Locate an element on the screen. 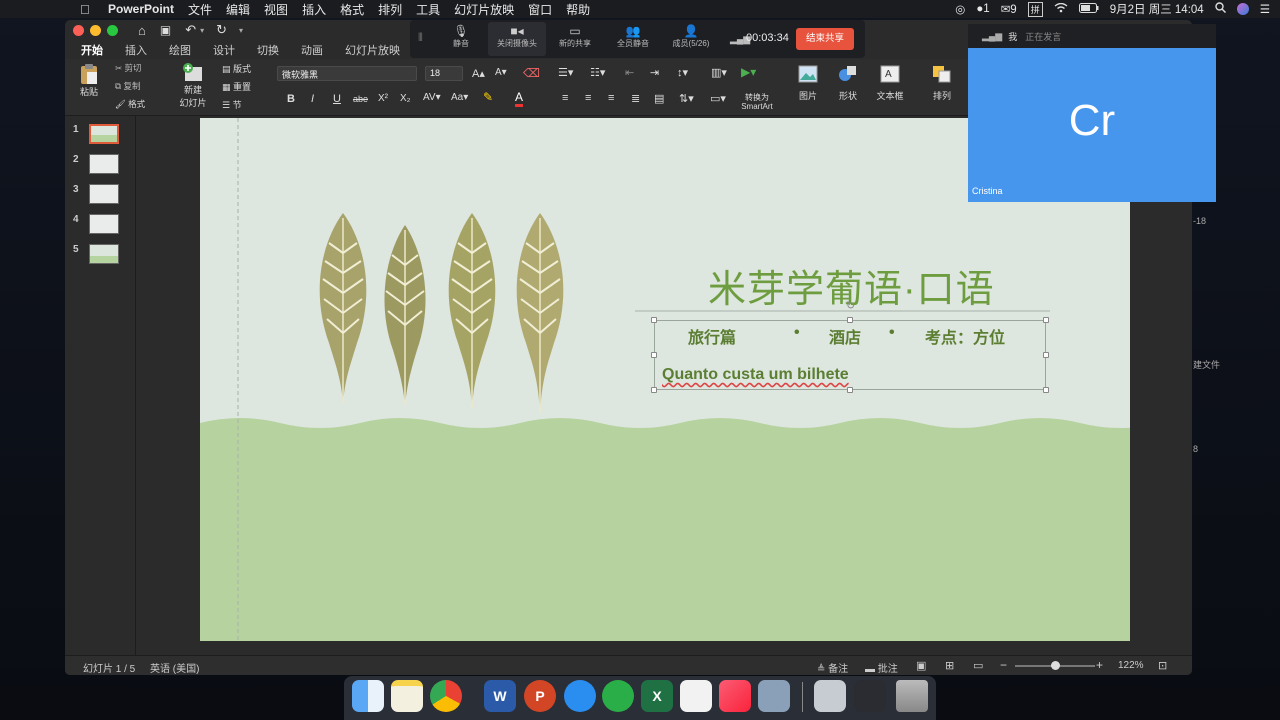 Image resolution: width=1280 pixels, height=720 pixels. align-text-icon: ▭▾ is located at coordinates (718, 98).